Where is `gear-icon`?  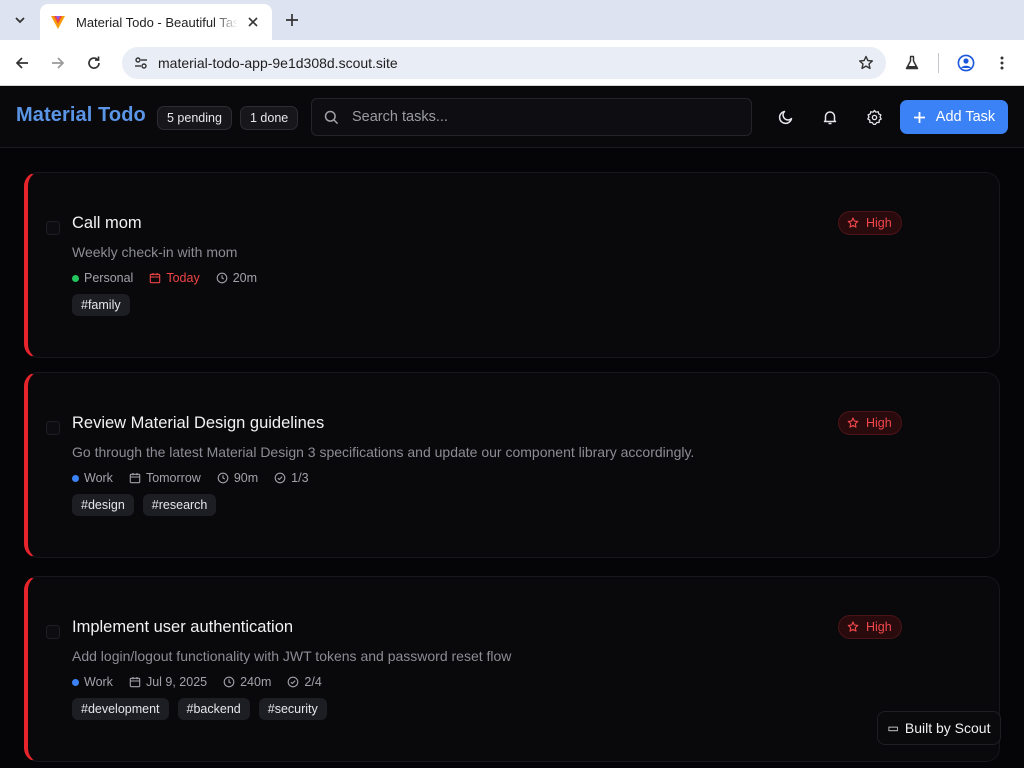 gear-icon is located at coordinates (874, 117).